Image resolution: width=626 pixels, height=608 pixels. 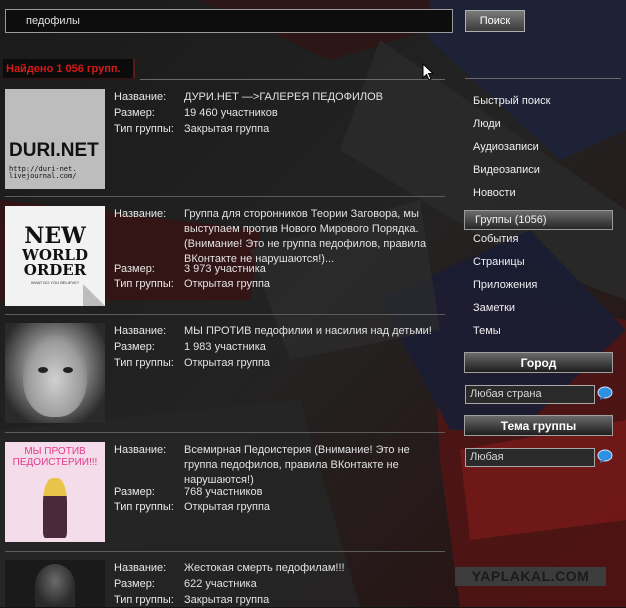 What do you see at coordinates (229, 21) in the screenshot?
I see `search-input: педофилы` at bounding box center [229, 21].